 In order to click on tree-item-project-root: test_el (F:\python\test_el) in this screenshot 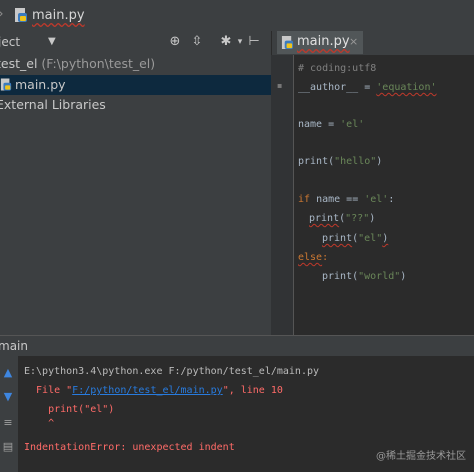, I will do `click(77, 63)`.